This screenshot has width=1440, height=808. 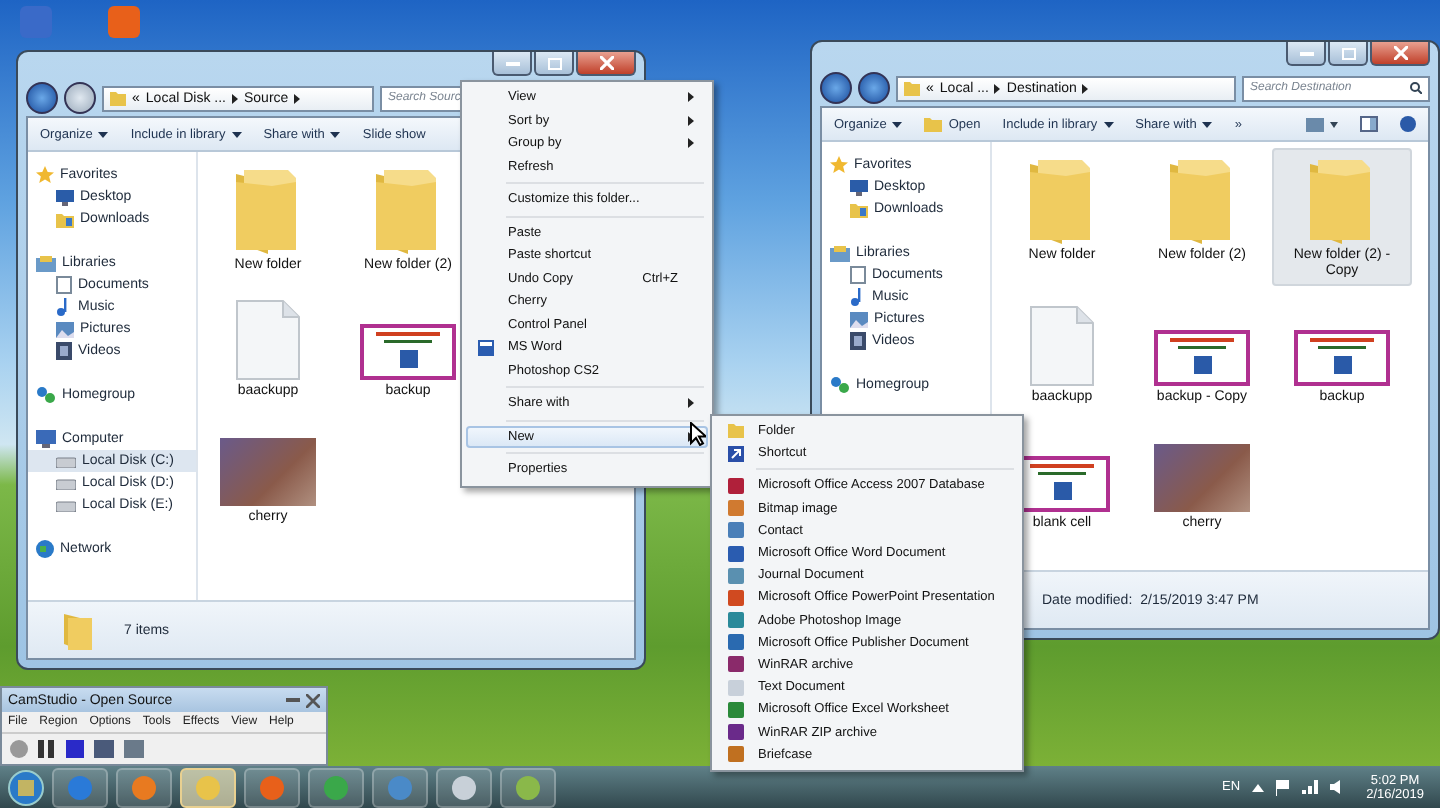 What do you see at coordinates (1369, 124) in the screenshot?
I see `preview-pane-icon` at bounding box center [1369, 124].